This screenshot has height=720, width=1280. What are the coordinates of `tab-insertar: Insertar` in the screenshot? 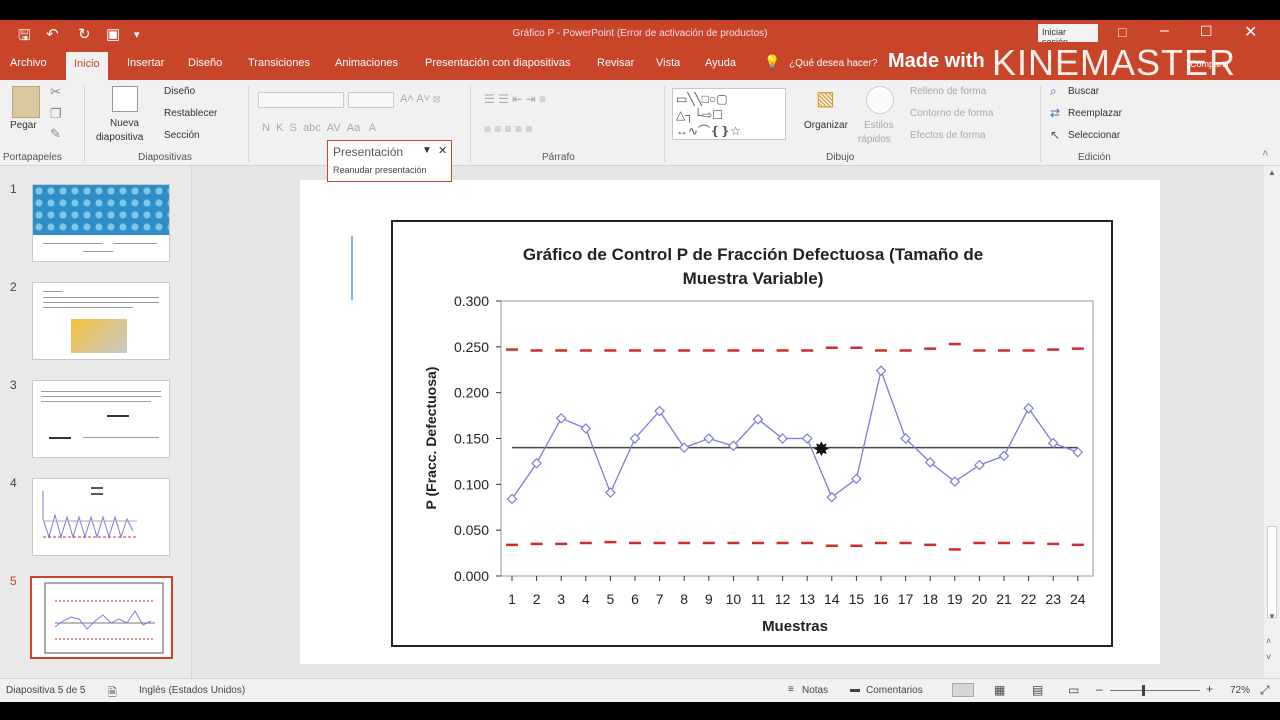 It's located at (145, 63).